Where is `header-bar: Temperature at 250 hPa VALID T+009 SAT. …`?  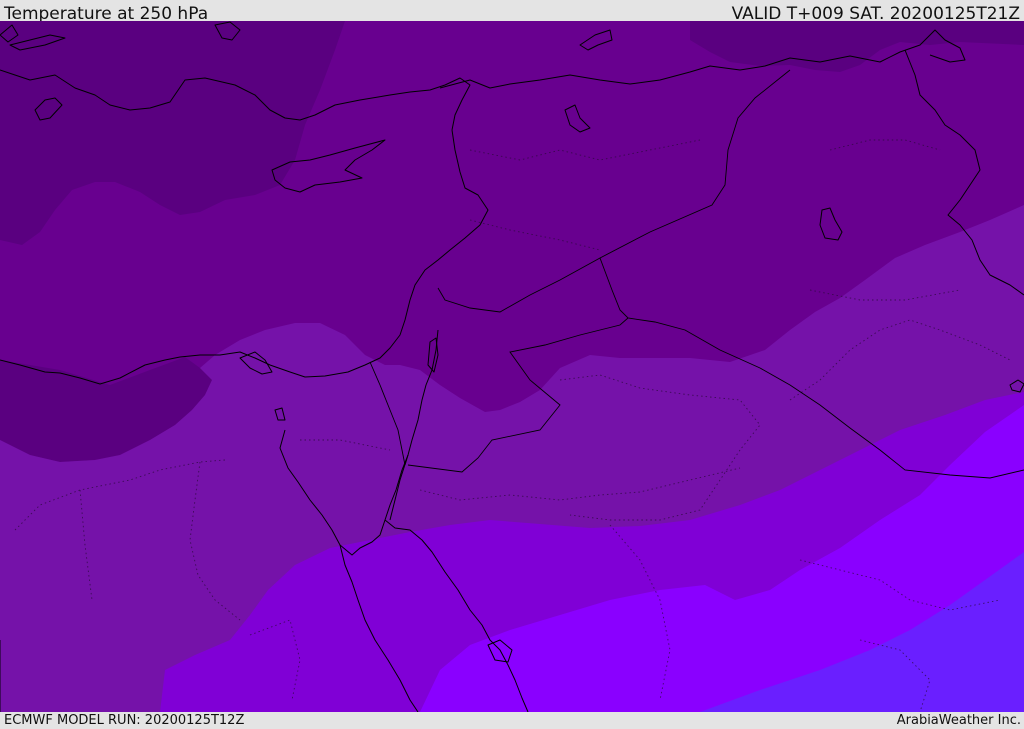 header-bar: Temperature at 250 hPa VALID T+009 SAT. … is located at coordinates (512, 12).